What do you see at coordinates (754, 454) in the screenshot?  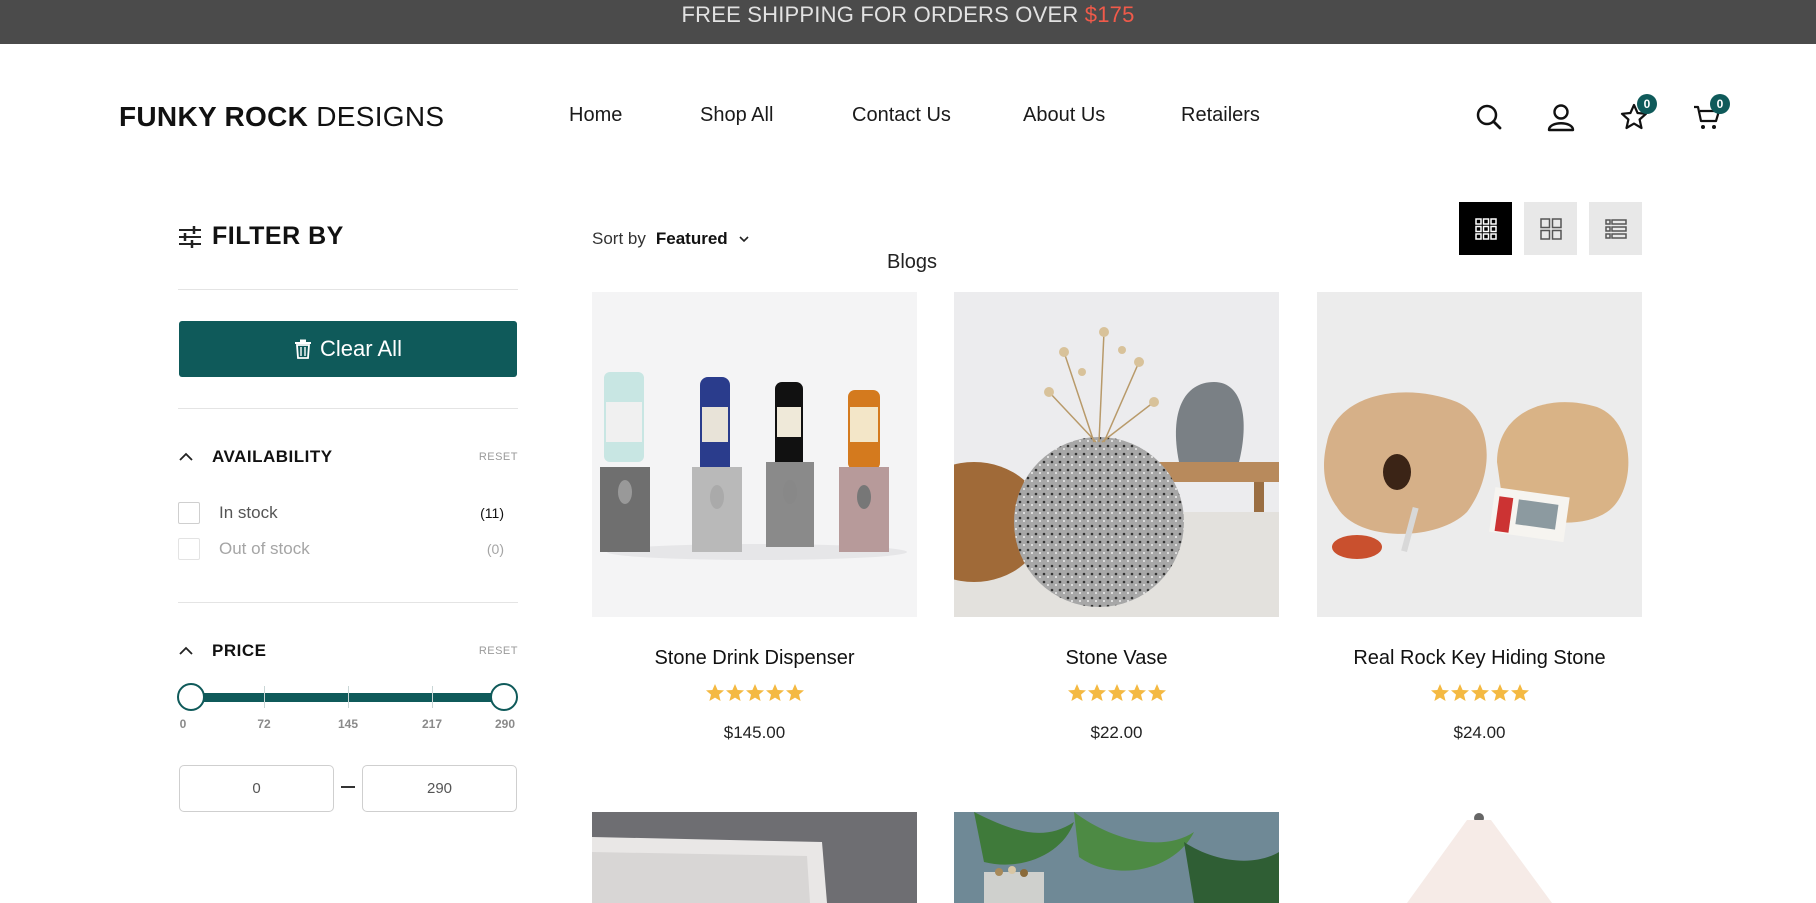 I see `product-image-stone-drink-dispenser` at bounding box center [754, 454].